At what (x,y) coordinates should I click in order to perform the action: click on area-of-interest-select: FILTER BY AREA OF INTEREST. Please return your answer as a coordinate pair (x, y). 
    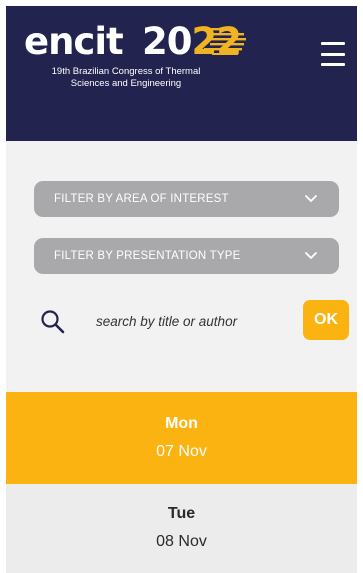
    Looking at the image, I should click on (186, 199).